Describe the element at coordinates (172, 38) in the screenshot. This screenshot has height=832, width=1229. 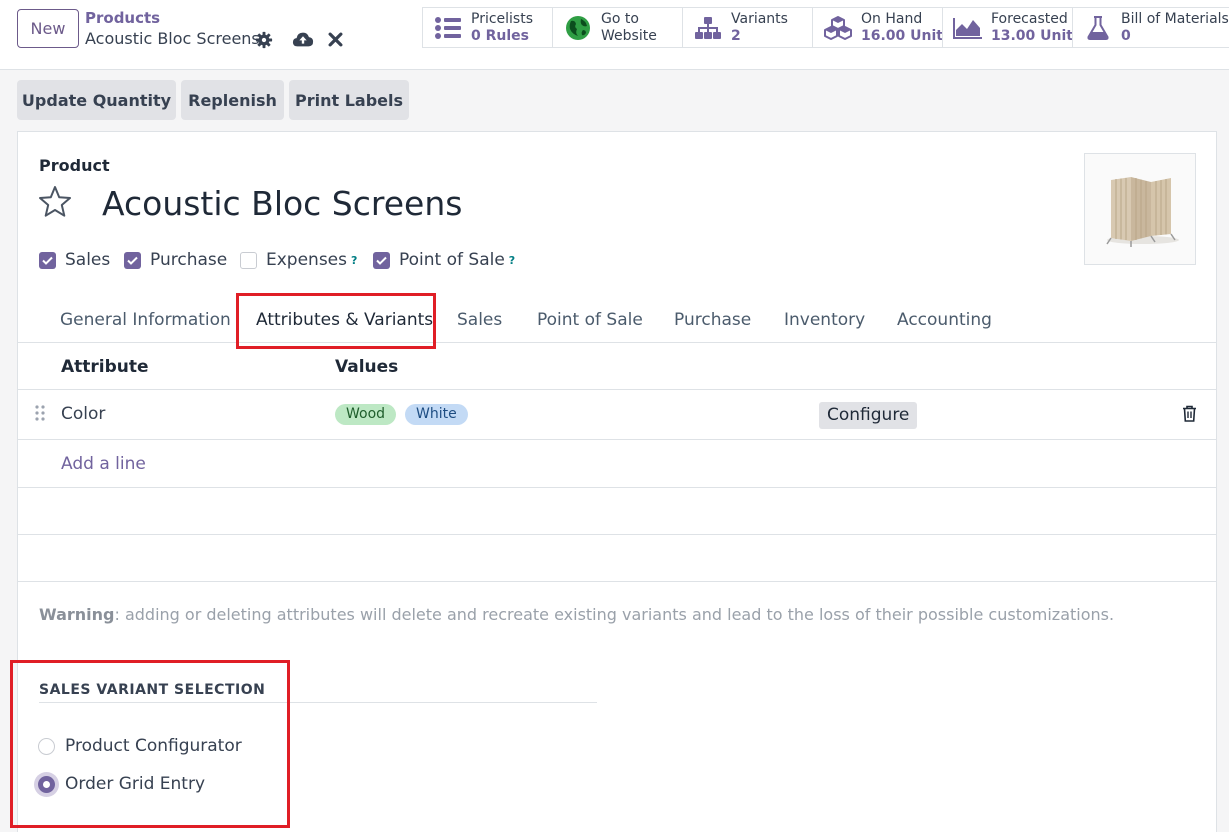
I see `breadcrumb-current: Acoustic Bloc Screens` at that location.